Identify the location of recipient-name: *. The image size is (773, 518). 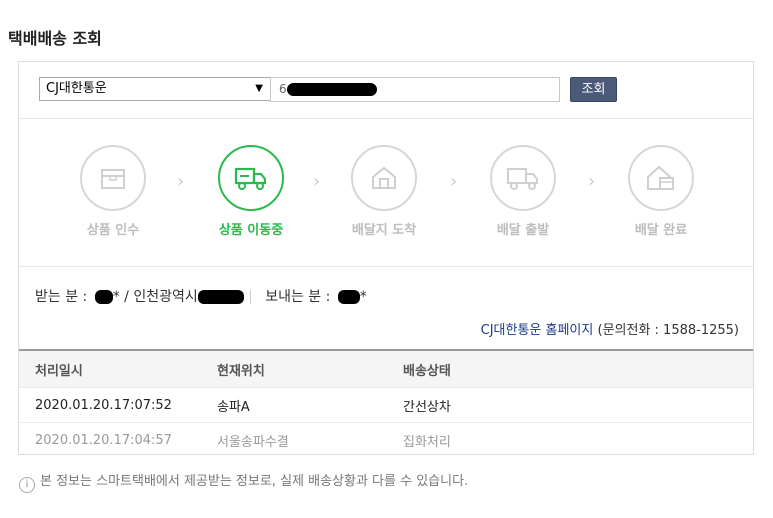
(116, 297).